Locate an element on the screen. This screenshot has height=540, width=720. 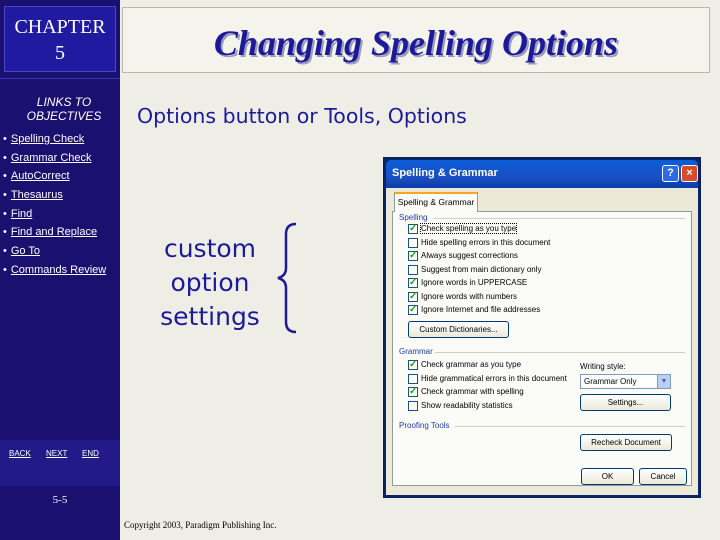
link-go-to: Go To is located at coordinates (25, 251).